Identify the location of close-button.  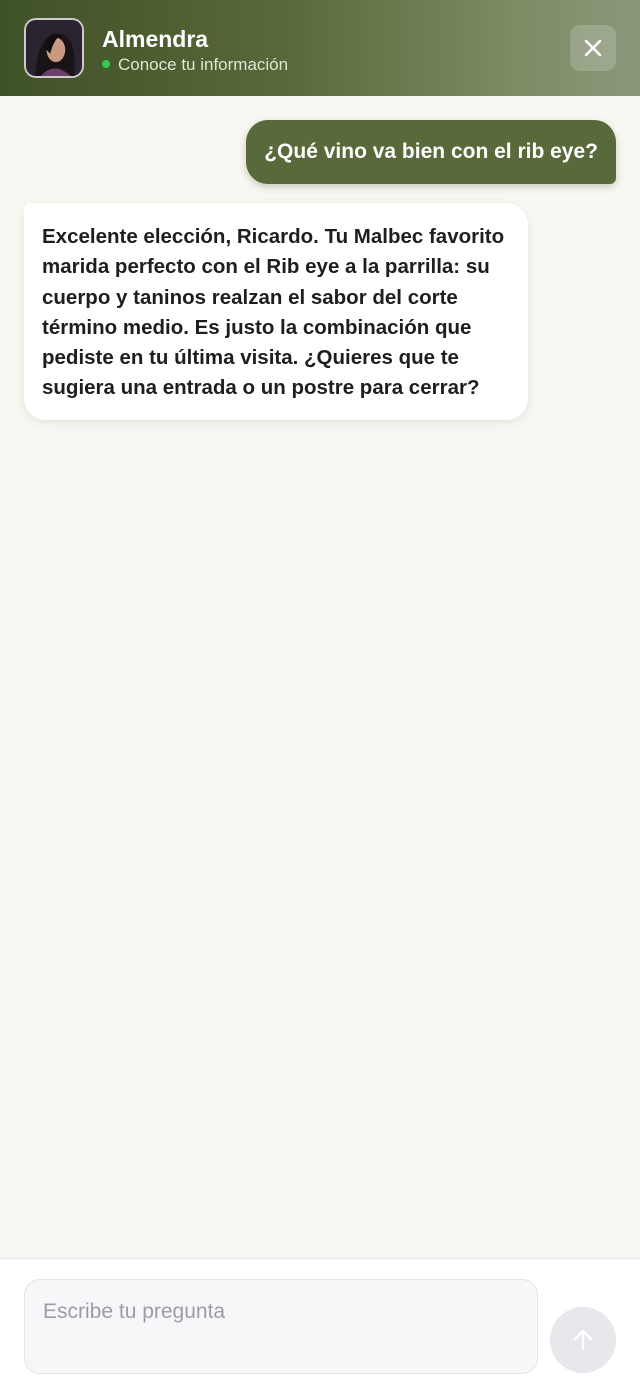
(593, 48).